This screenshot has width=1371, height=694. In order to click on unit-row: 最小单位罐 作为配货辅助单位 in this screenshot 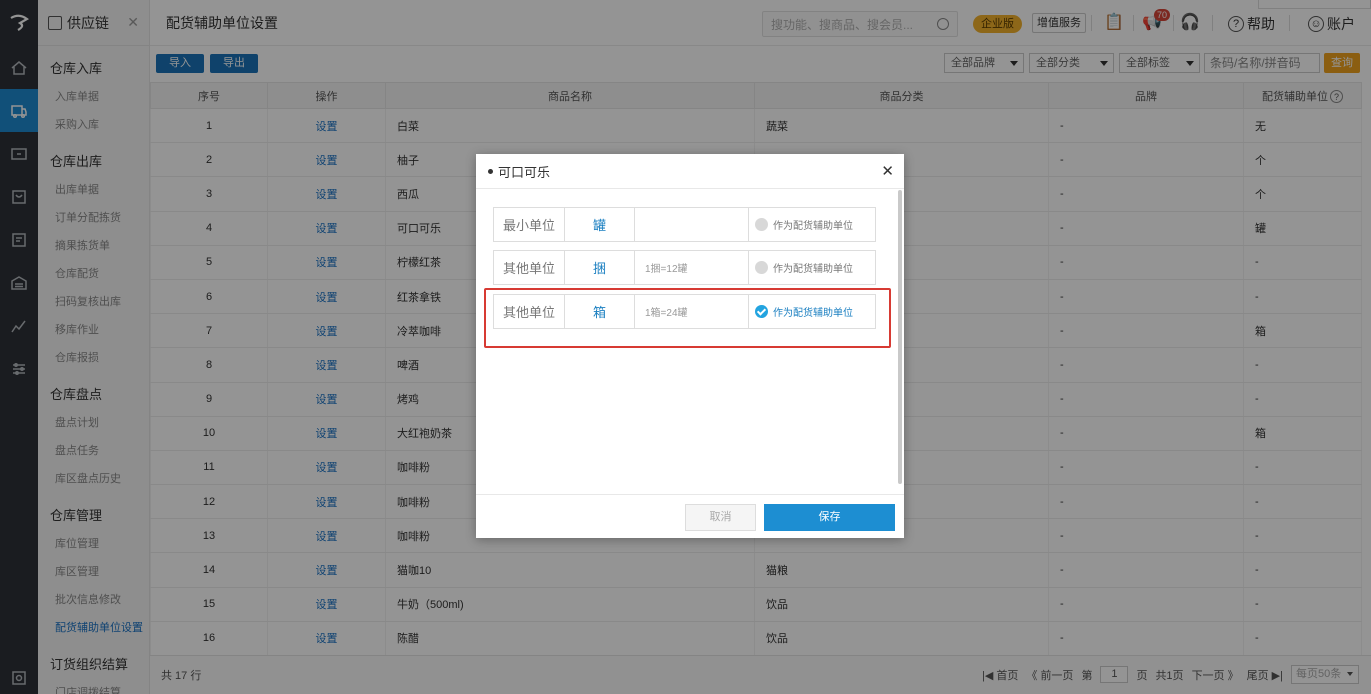, I will do `click(684, 224)`.